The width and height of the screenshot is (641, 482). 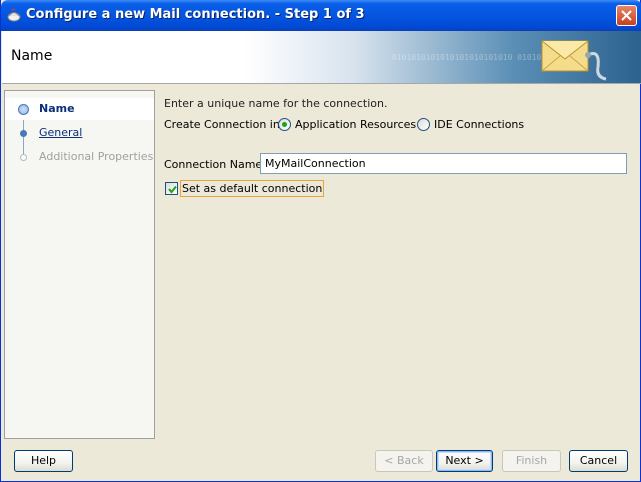 I want to click on step-item-name: Name, so click(x=79, y=109).